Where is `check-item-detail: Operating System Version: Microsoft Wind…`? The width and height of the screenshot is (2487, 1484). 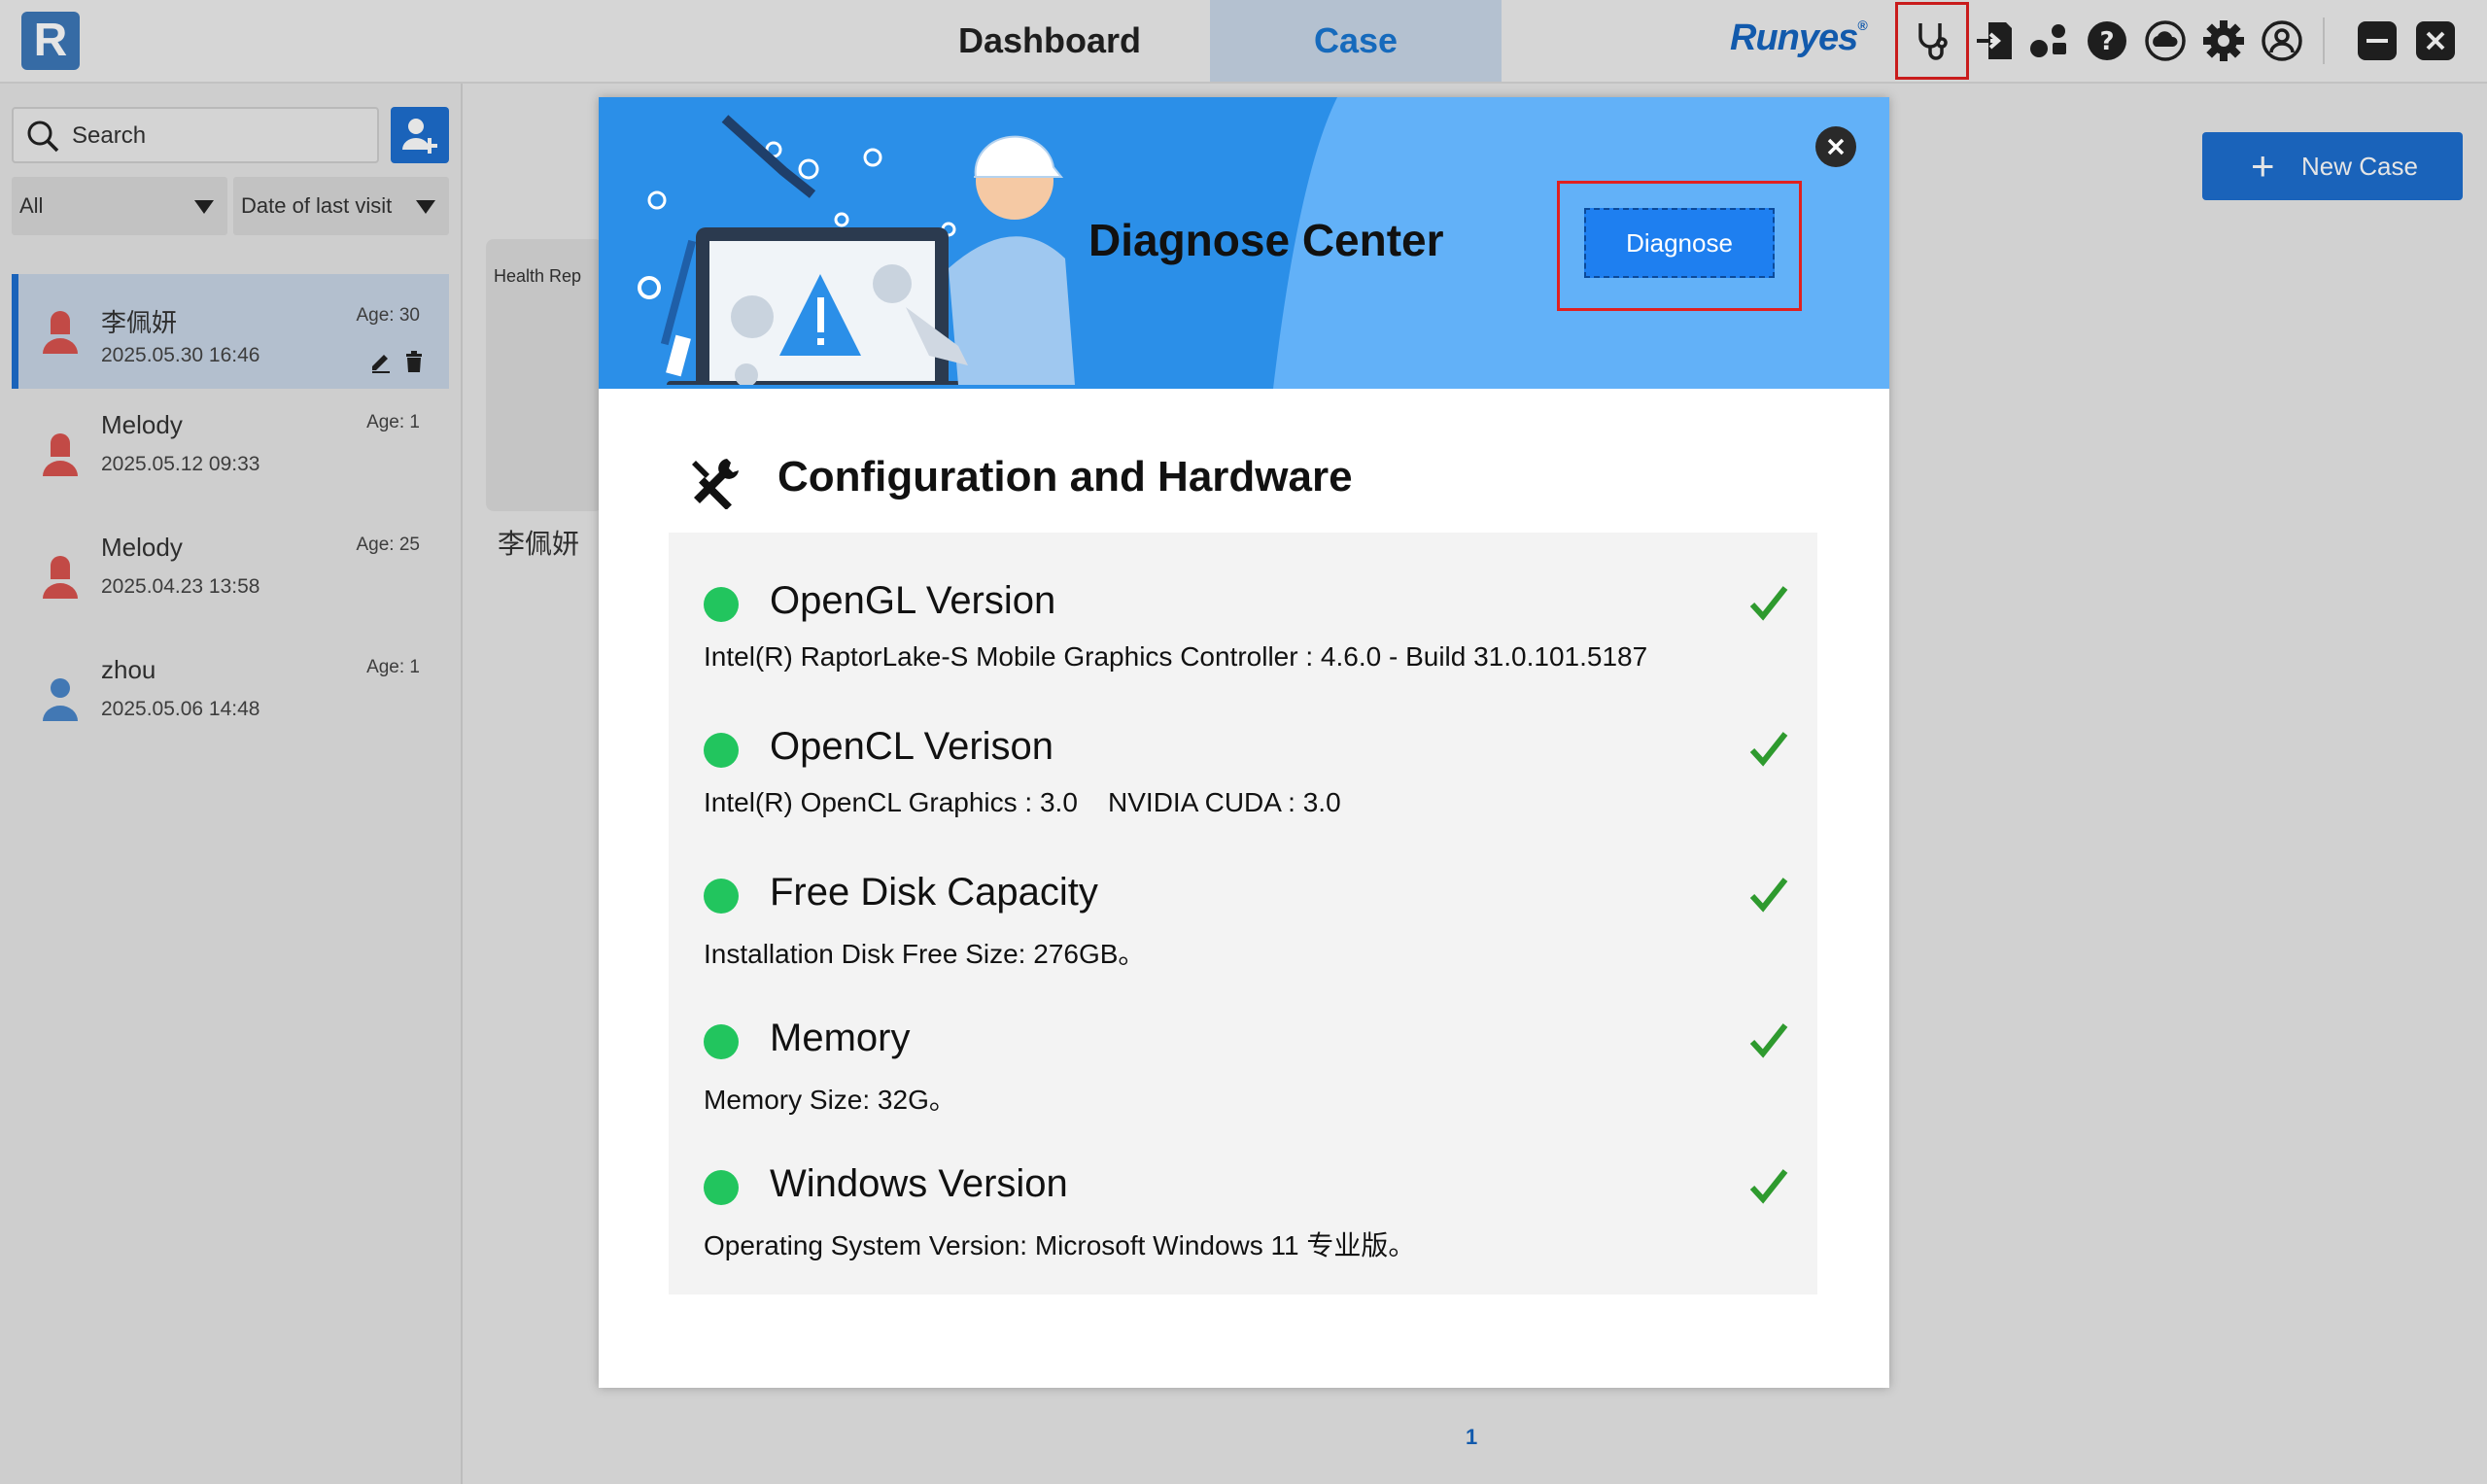
check-item-detail: Operating System Version: Microsoft Wind… is located at coordinates (1060, 1245).